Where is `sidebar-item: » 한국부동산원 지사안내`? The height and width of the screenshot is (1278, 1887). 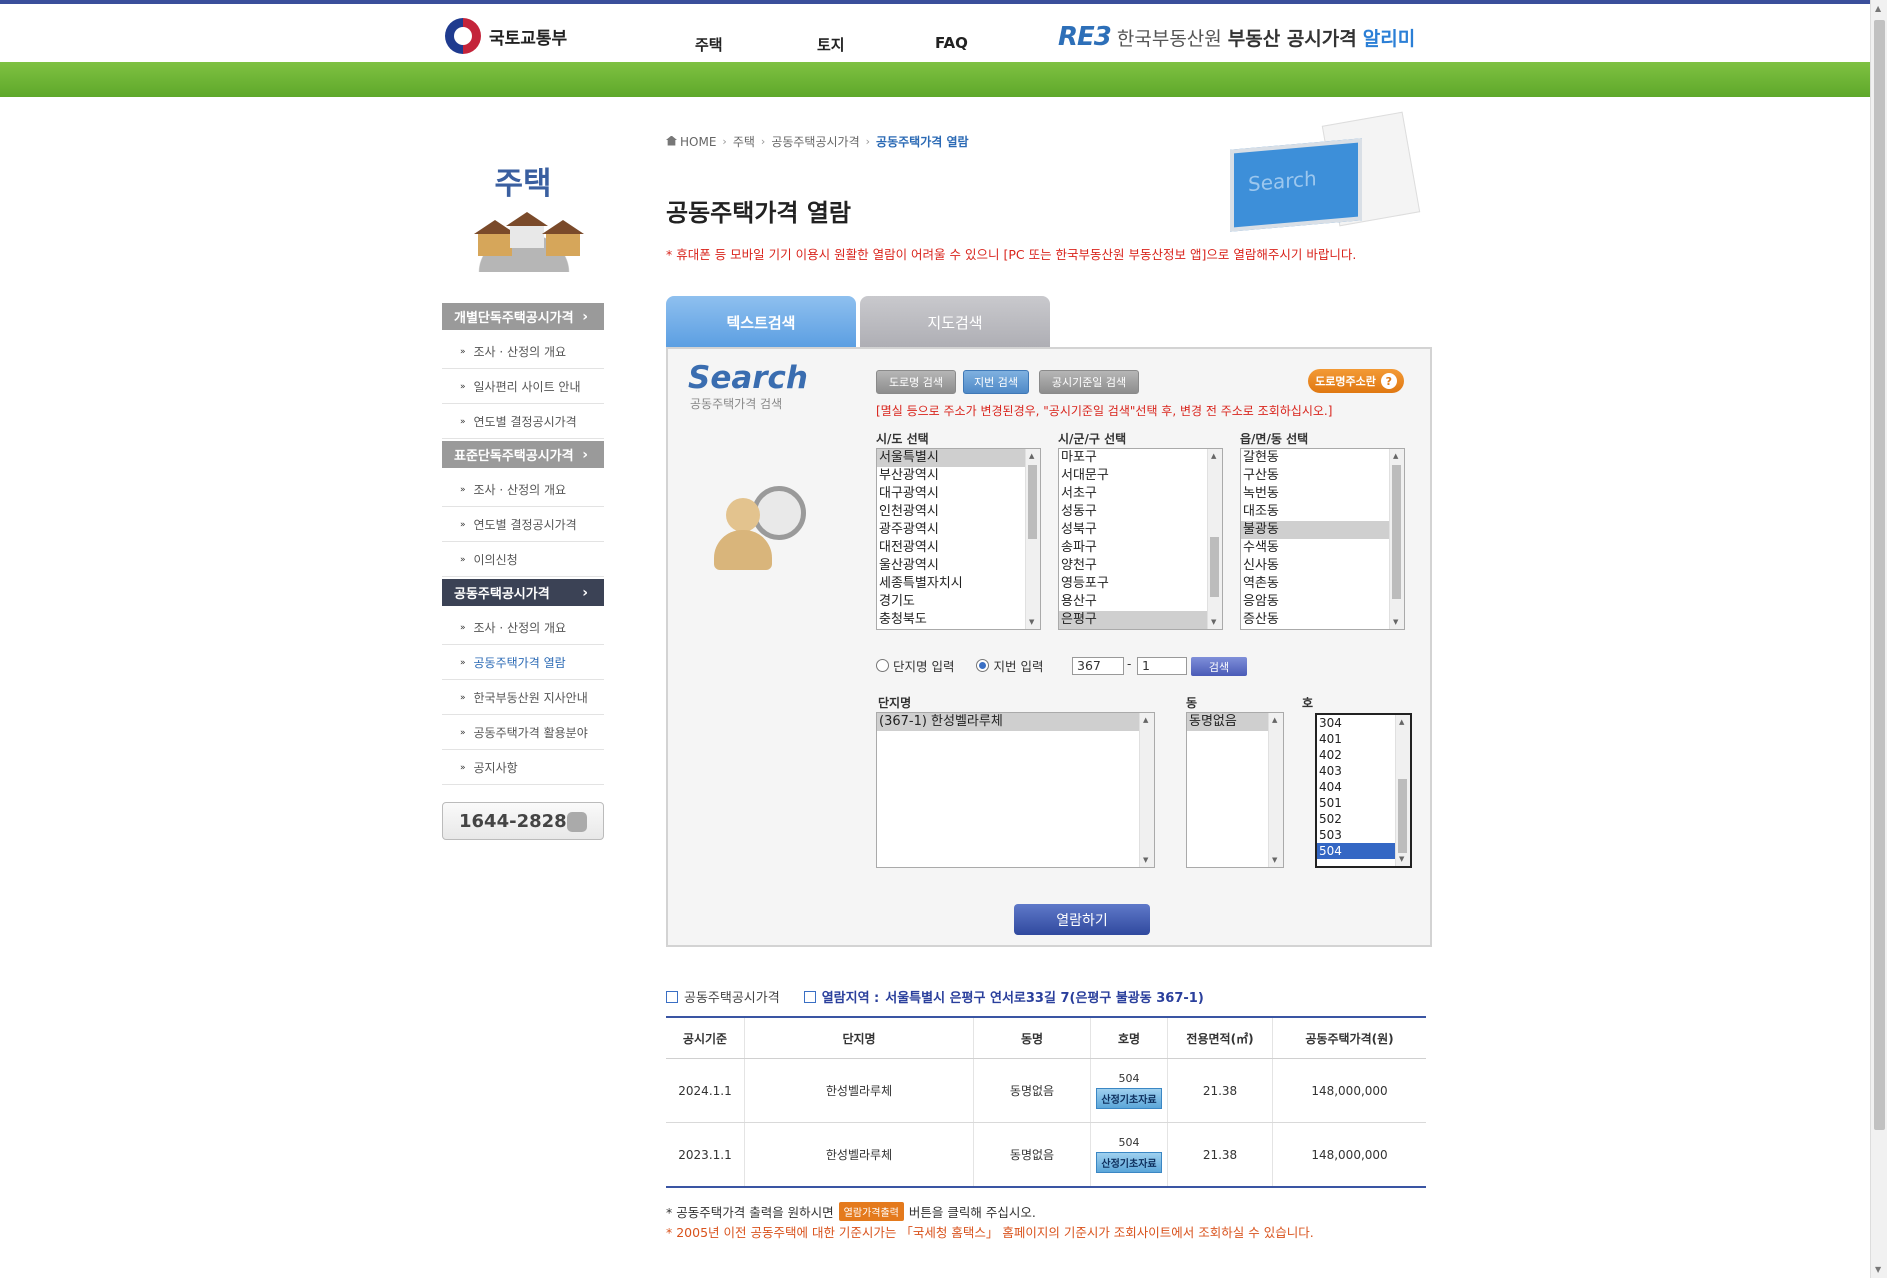
sidebar-item: » 한국부동산원 지사안내 is located at coordinates (523, 698).